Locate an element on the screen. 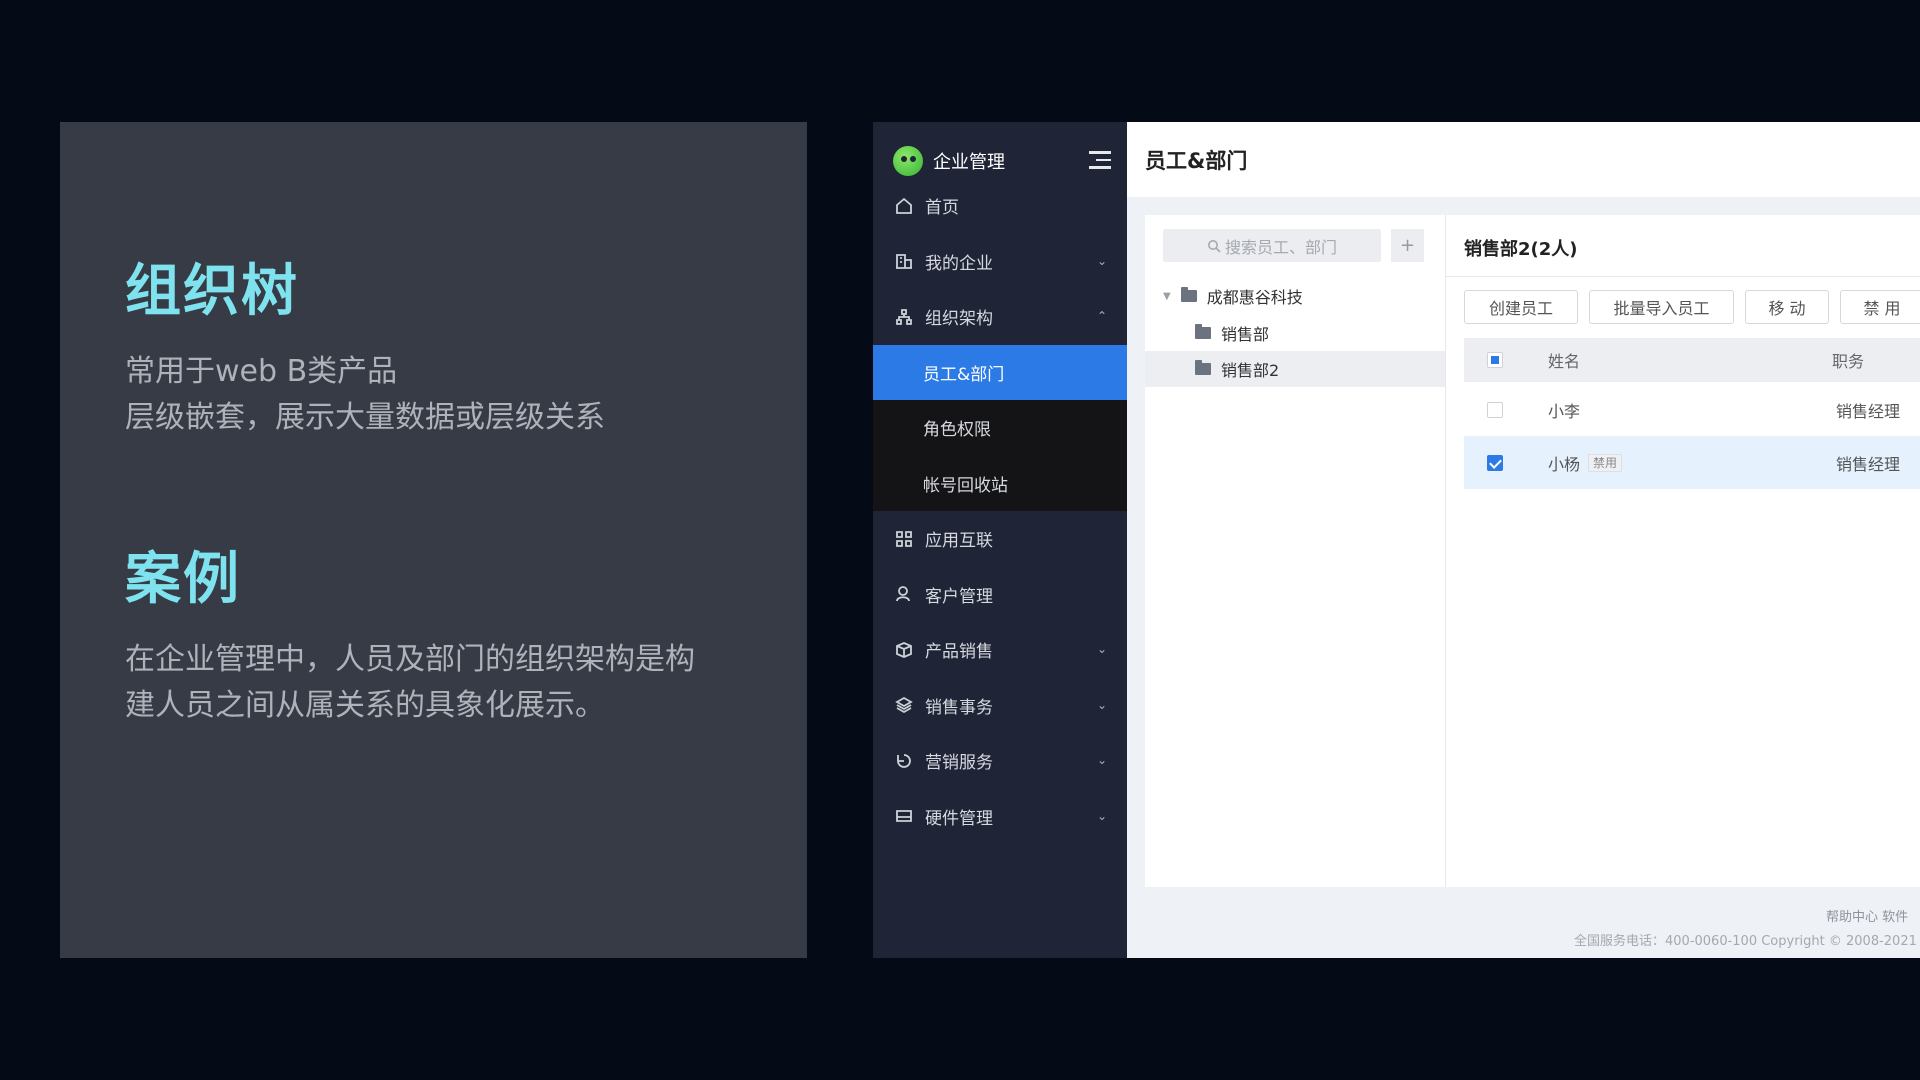  sidebar-item-org: 组织架构 ⌃ is located at coordinates (1000, 317).